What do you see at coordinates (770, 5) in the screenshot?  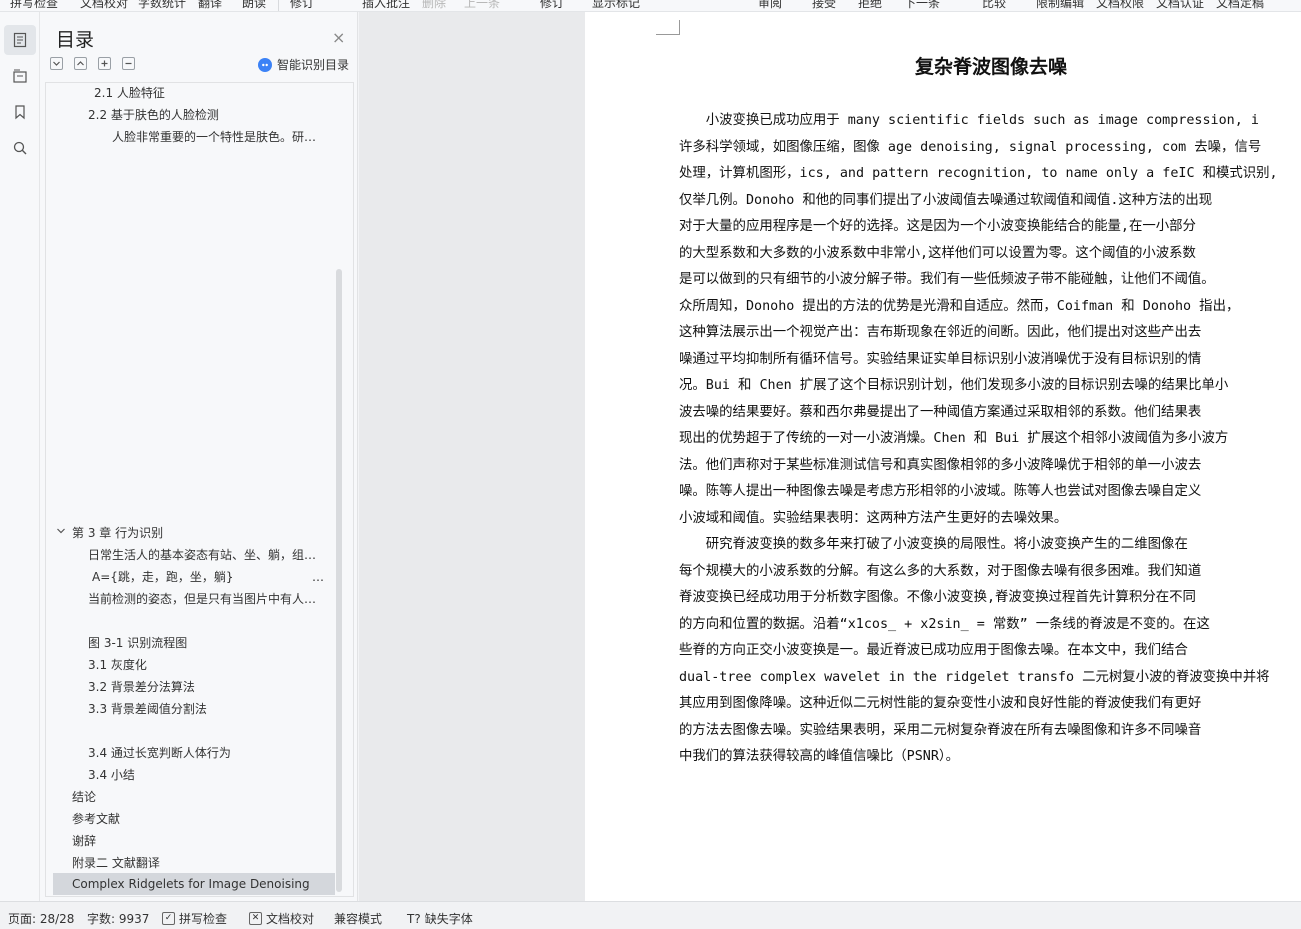 I see `toolbar-review: 审阅` at bounding box center [770, 5].